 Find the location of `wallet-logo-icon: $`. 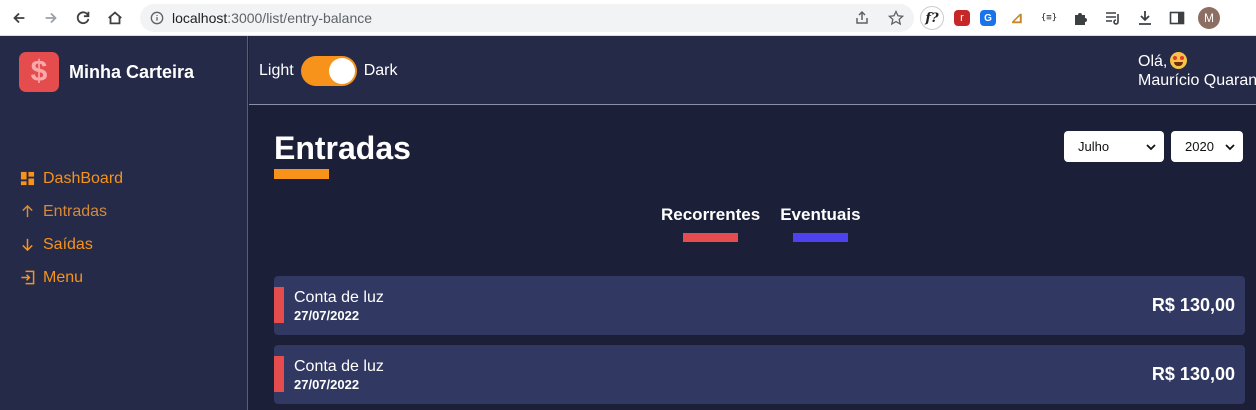

wallet-logo-icon: $ is located at coordinates (39, 72).